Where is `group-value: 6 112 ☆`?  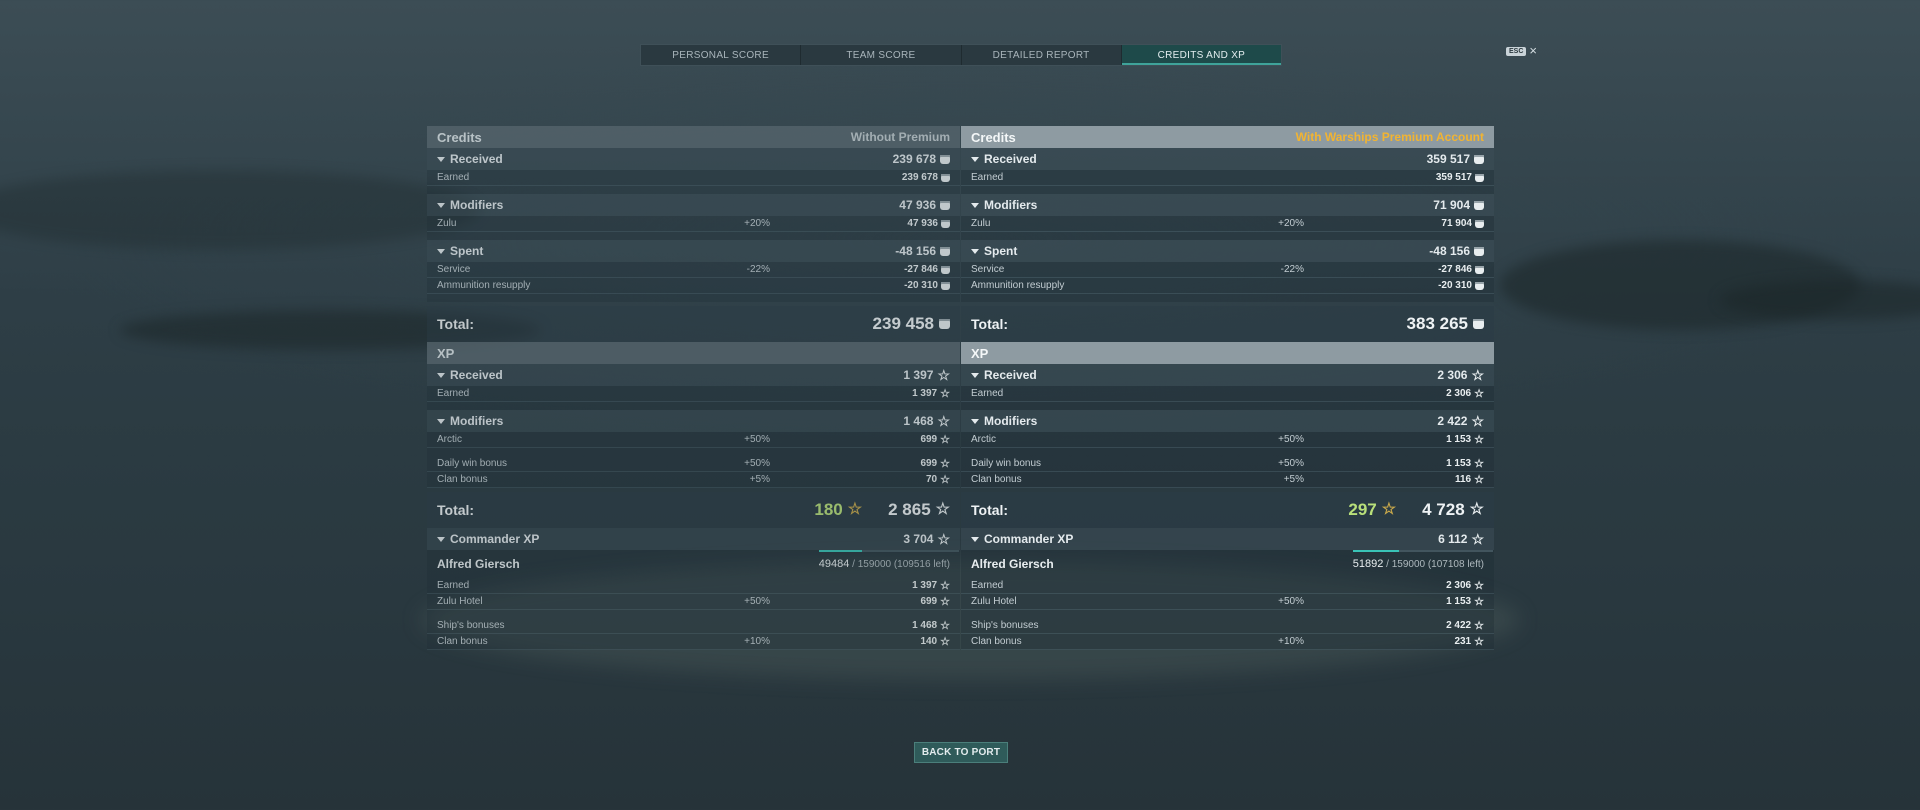 group-value: 6 112 ☆ is located at coordinates (1461, 539).